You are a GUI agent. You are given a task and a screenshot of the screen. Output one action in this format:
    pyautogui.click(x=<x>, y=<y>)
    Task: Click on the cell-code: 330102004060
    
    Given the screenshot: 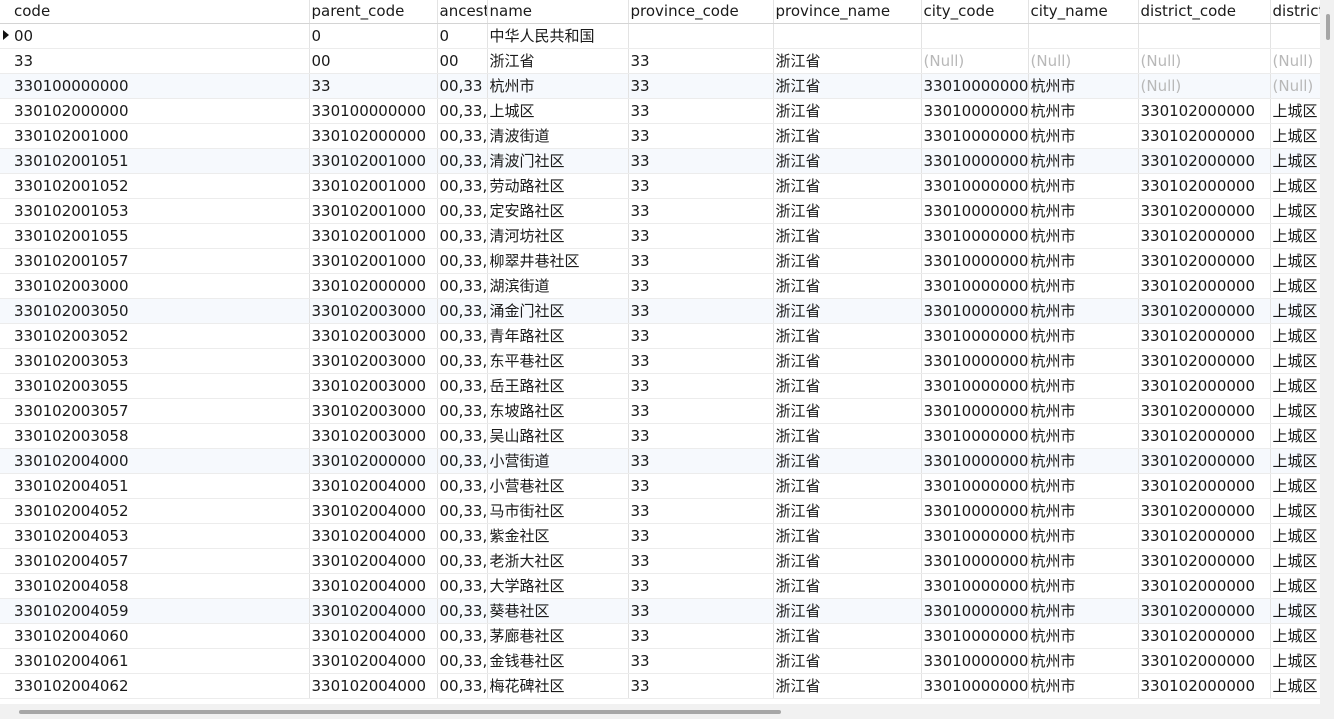 What is the action you would take?
    pyautogui.click(x=161, y=636)
    